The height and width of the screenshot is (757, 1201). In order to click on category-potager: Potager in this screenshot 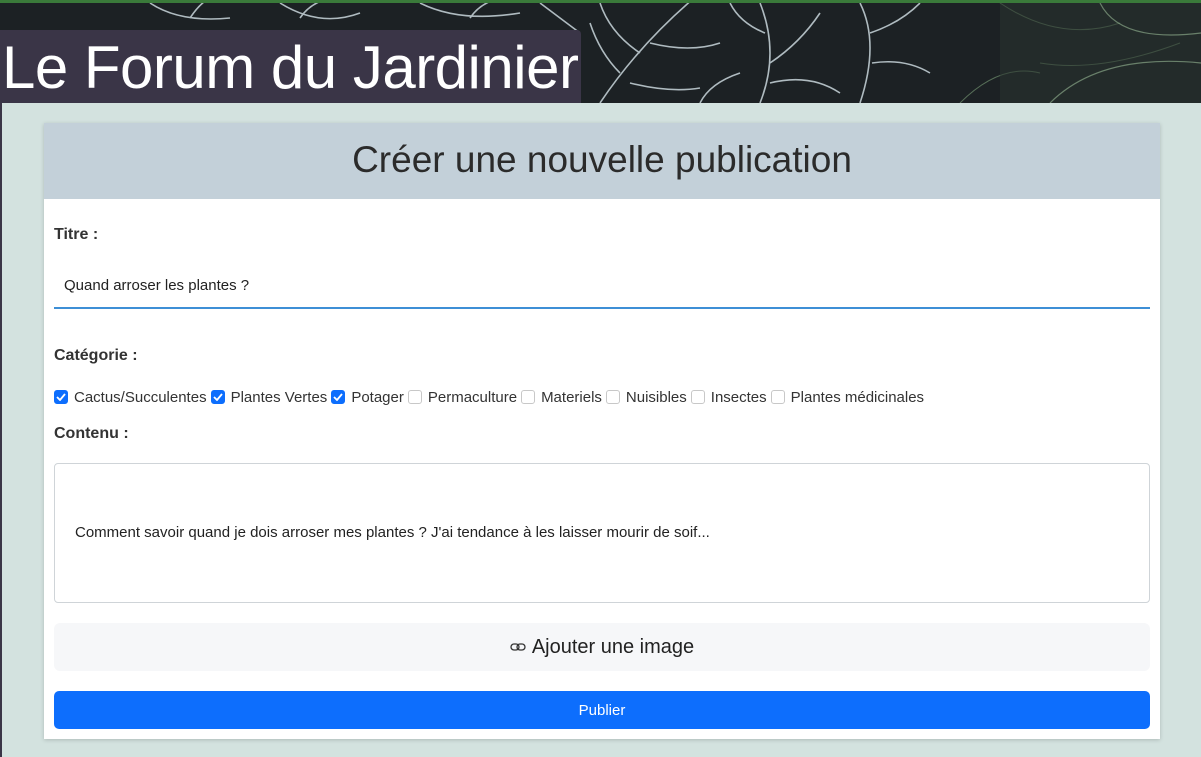, I will do `click(367, 397)`.